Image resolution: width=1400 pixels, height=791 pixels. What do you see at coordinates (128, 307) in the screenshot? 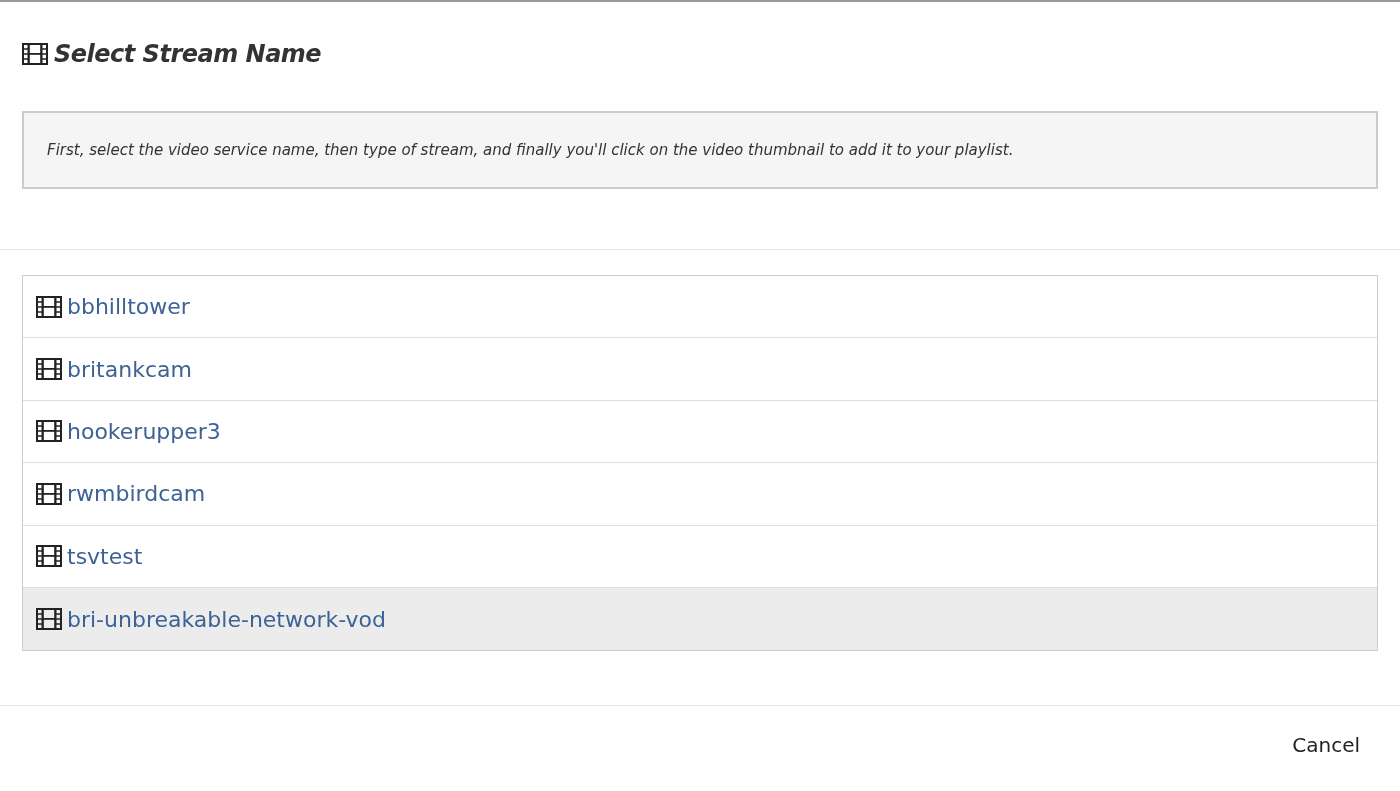
I see `stream-link: bbhilltower` at bounding box center [128, 307].